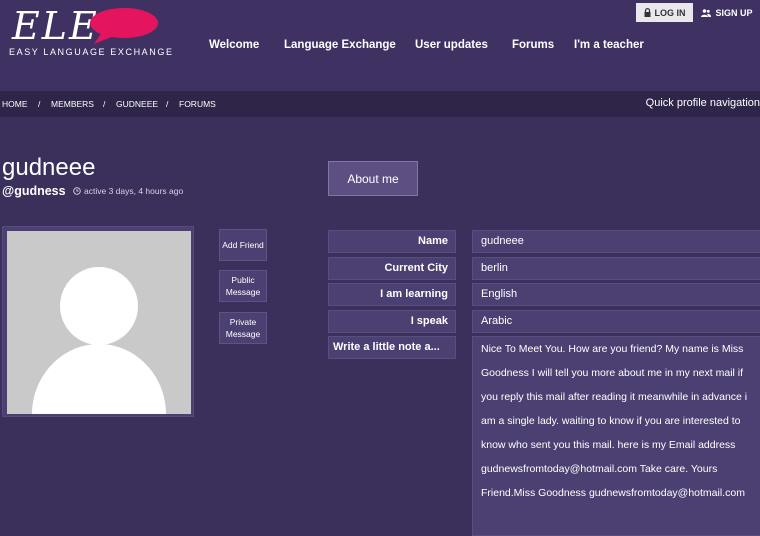 Image resolution: width=760 pixels, height=536 pixels. What do you see at coordinates (616, 294) in the screenshot?
I see `field-value-learning: English` at bounding box center [616, 294].